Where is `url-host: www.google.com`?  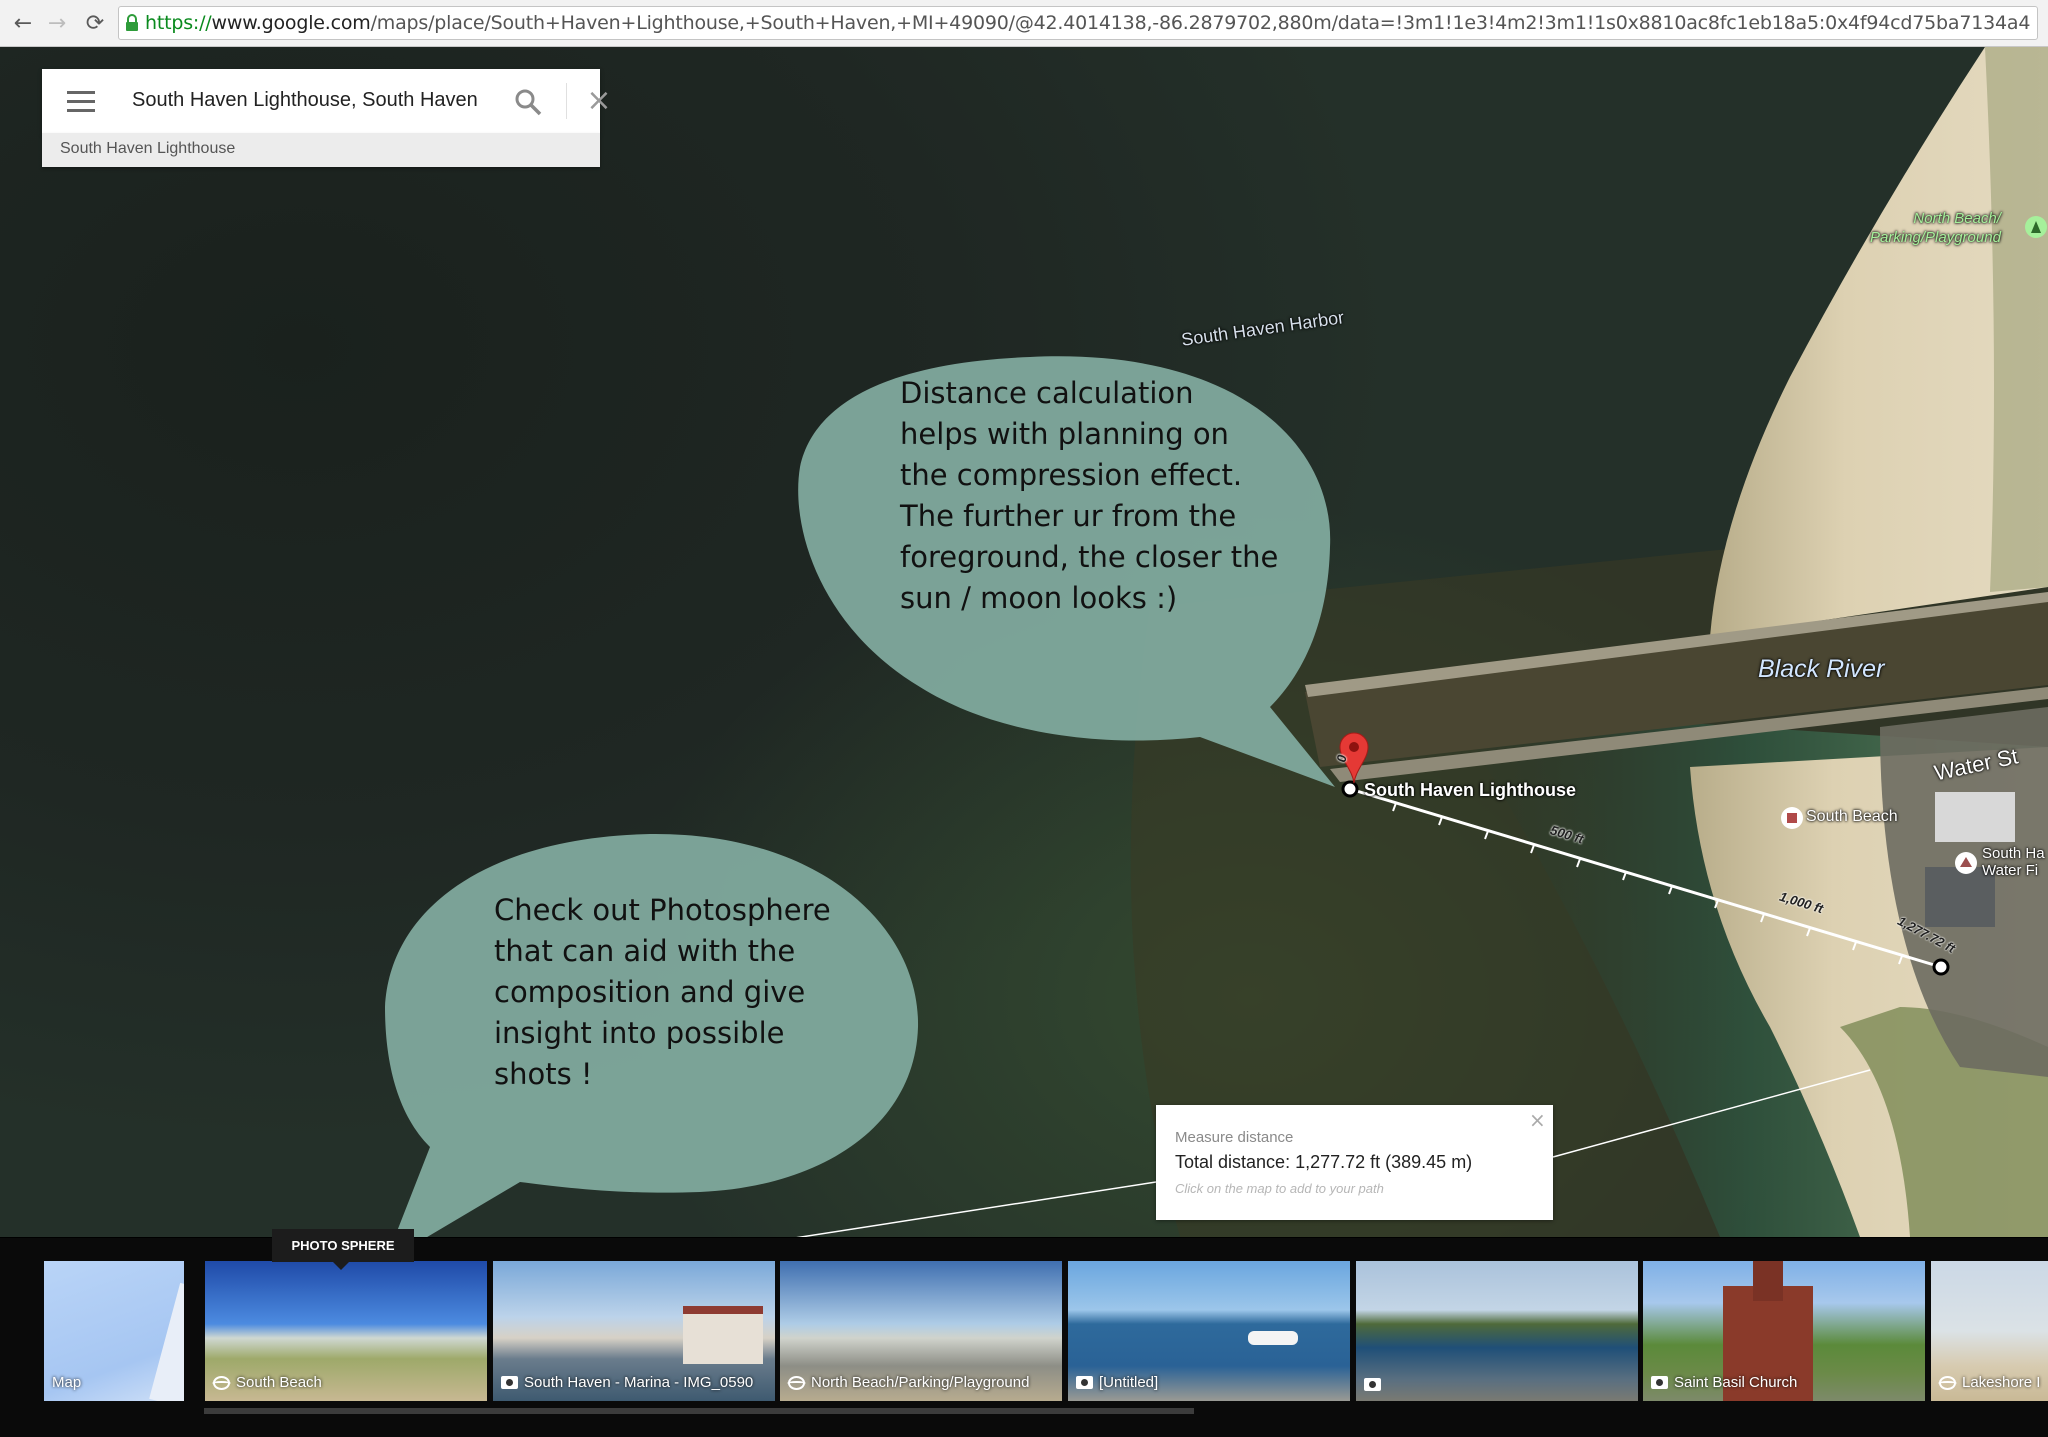
url-host: www.google.com is located at coordinates (291, 23).